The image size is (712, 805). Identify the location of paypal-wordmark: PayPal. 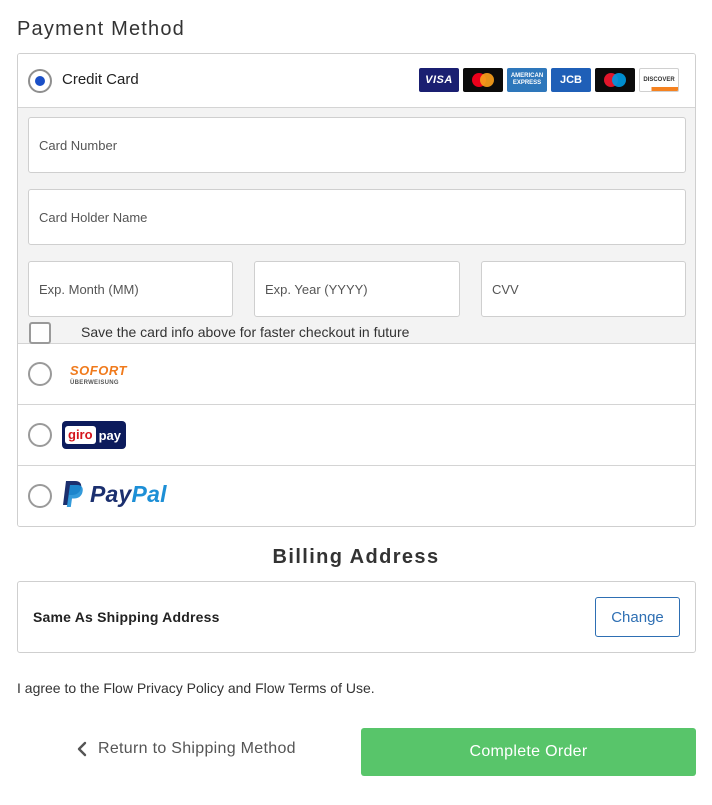
(128, 494).